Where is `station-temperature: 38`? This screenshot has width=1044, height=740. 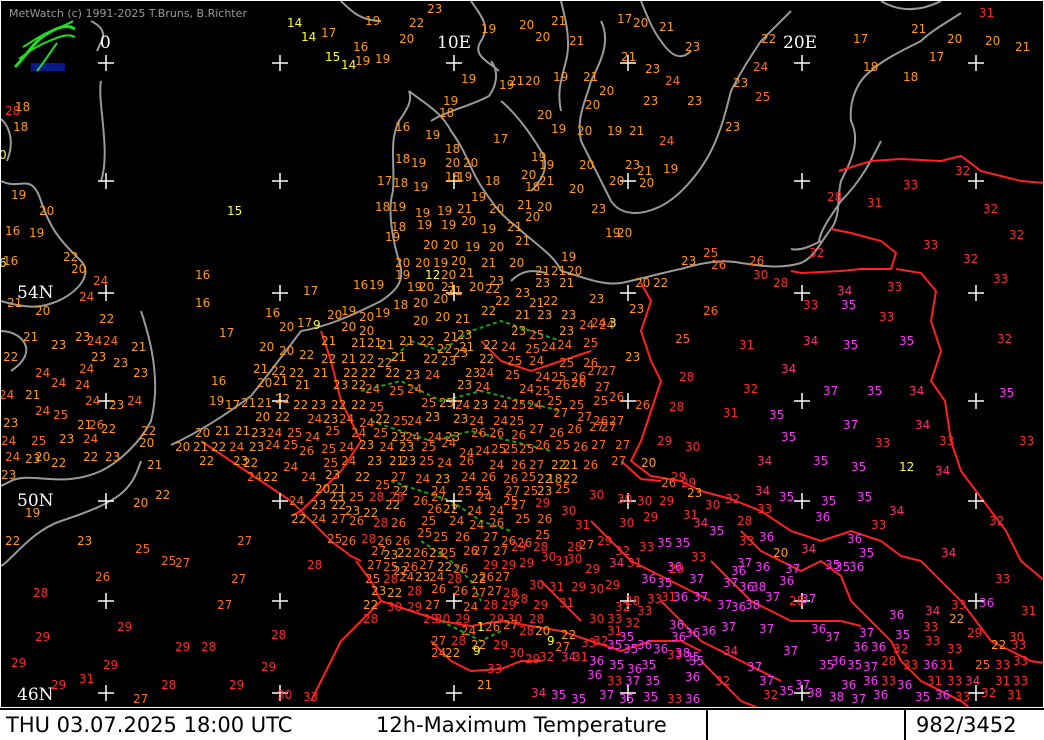 station-temperature: 38 is located at coordinates (759, 587).